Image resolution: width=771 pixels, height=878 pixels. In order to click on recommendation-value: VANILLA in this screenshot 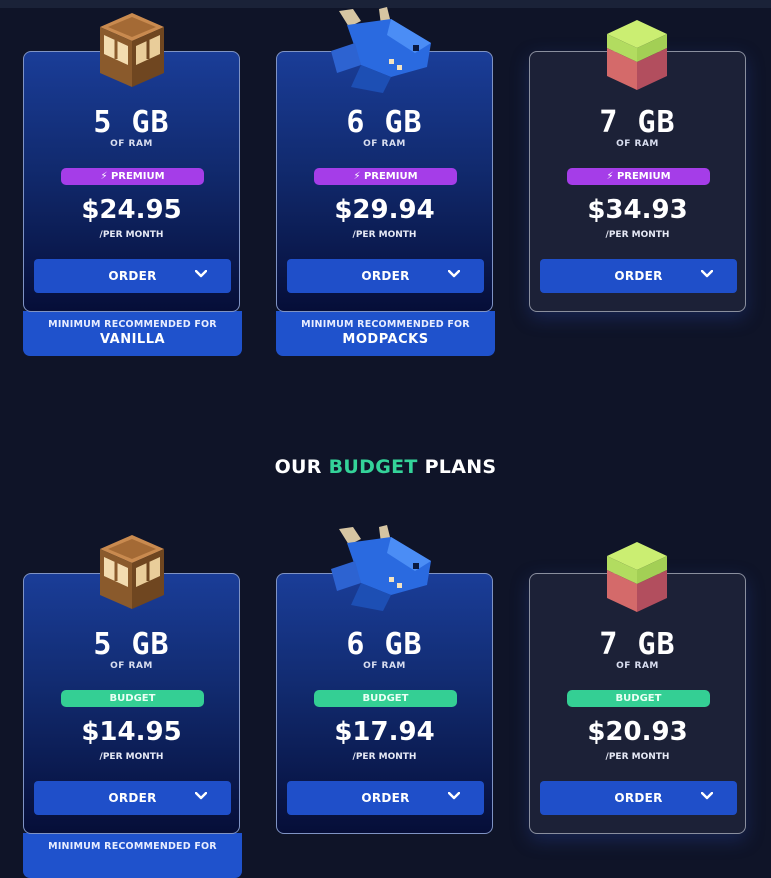, I will do `click(132, 339)`.